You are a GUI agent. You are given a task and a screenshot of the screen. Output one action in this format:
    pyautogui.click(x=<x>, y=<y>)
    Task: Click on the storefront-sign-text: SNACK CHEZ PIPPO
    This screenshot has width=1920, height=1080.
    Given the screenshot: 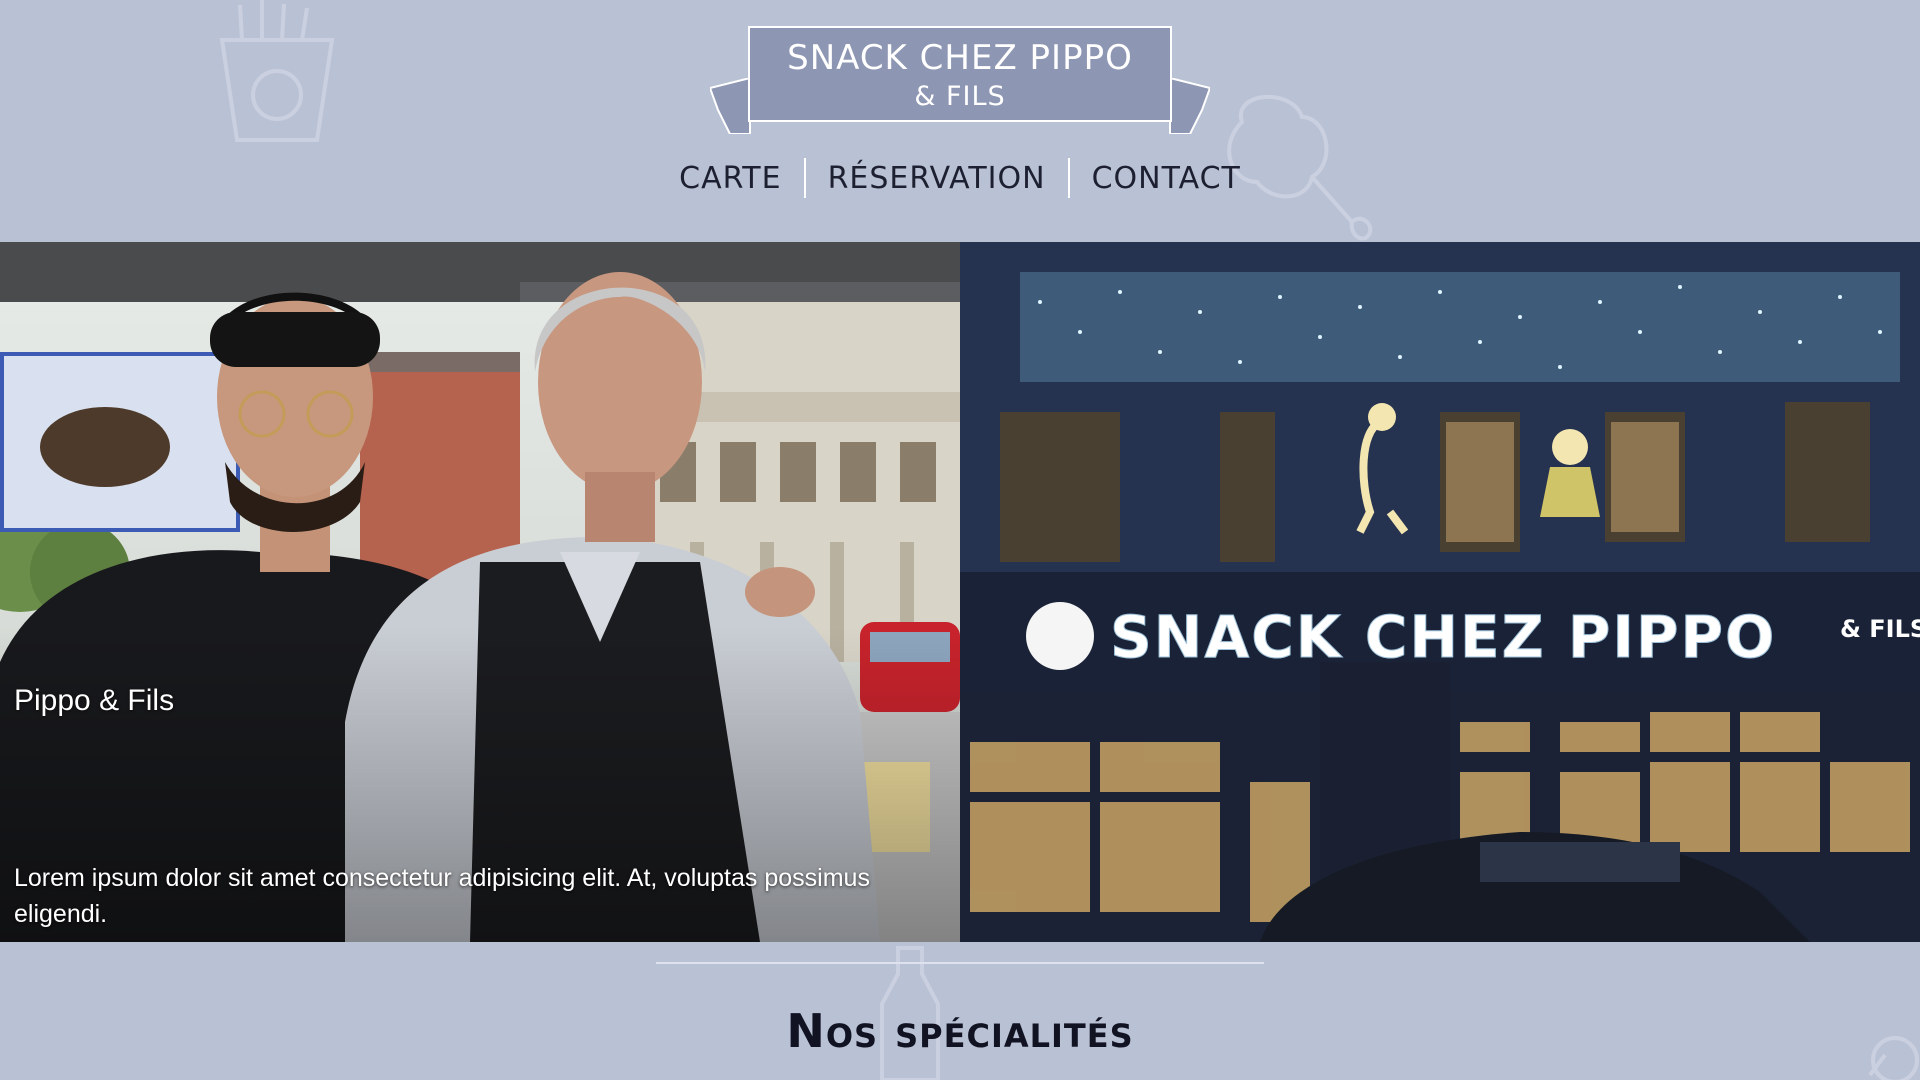 What is the action you would take?
    pyautogui.click(x=1443, y=637)
    